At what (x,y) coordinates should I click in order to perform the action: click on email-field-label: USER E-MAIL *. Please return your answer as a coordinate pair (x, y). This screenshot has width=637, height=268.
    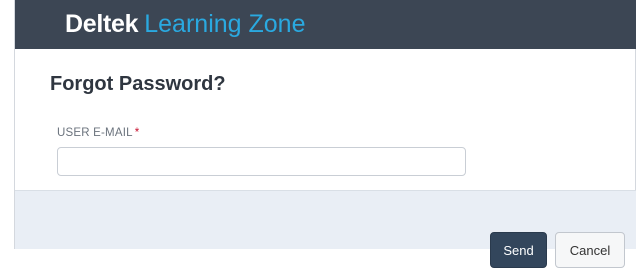
    Looking at the image, I should click on (98, 133).